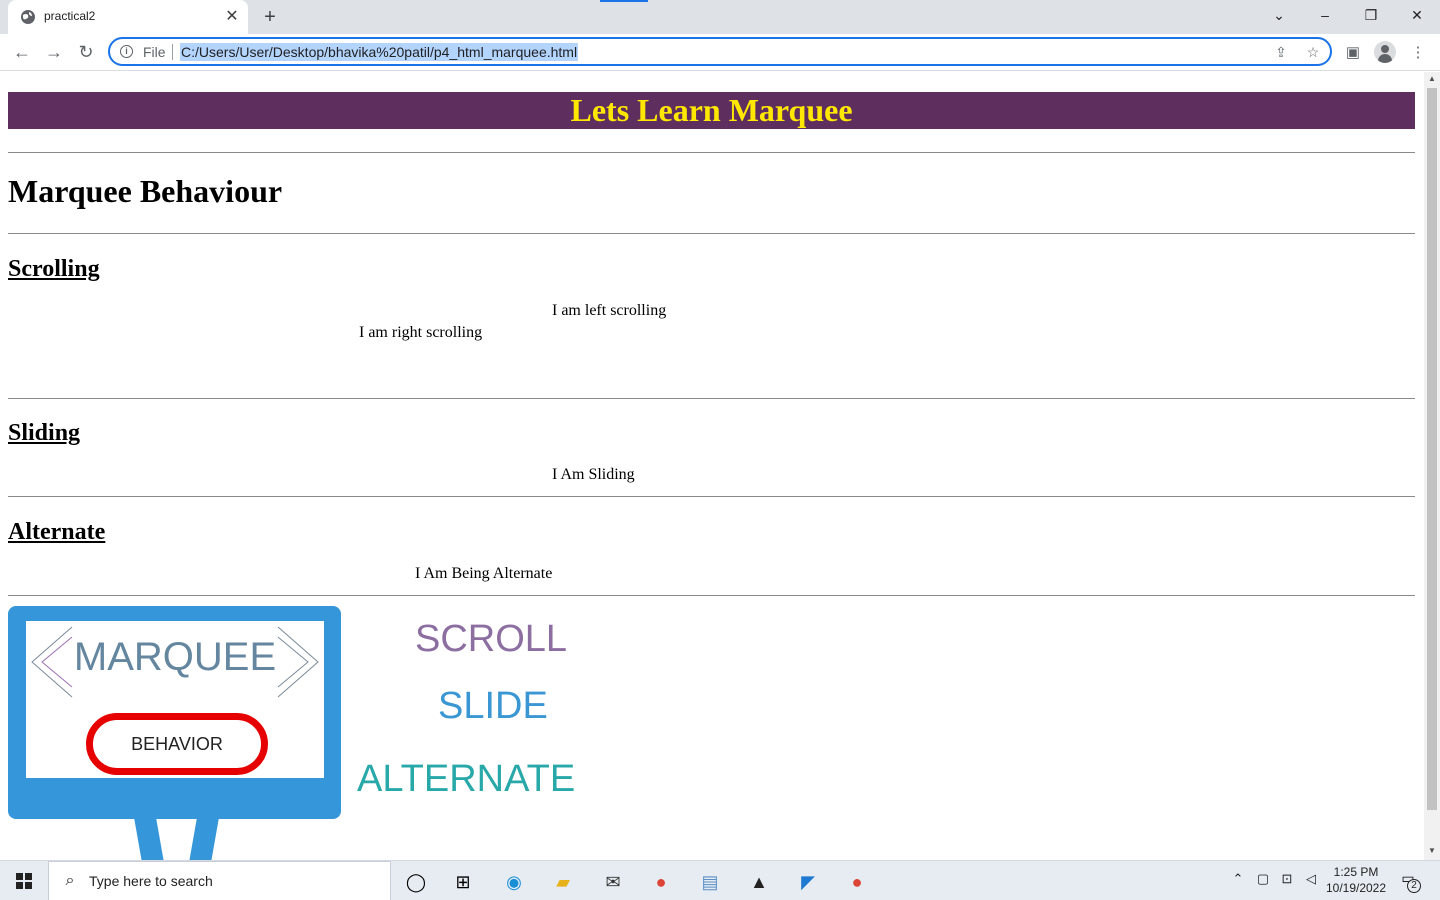 This screenshot has height=900, width=1440. I want to click on vscode-icon: ◤, so click(808, 882).